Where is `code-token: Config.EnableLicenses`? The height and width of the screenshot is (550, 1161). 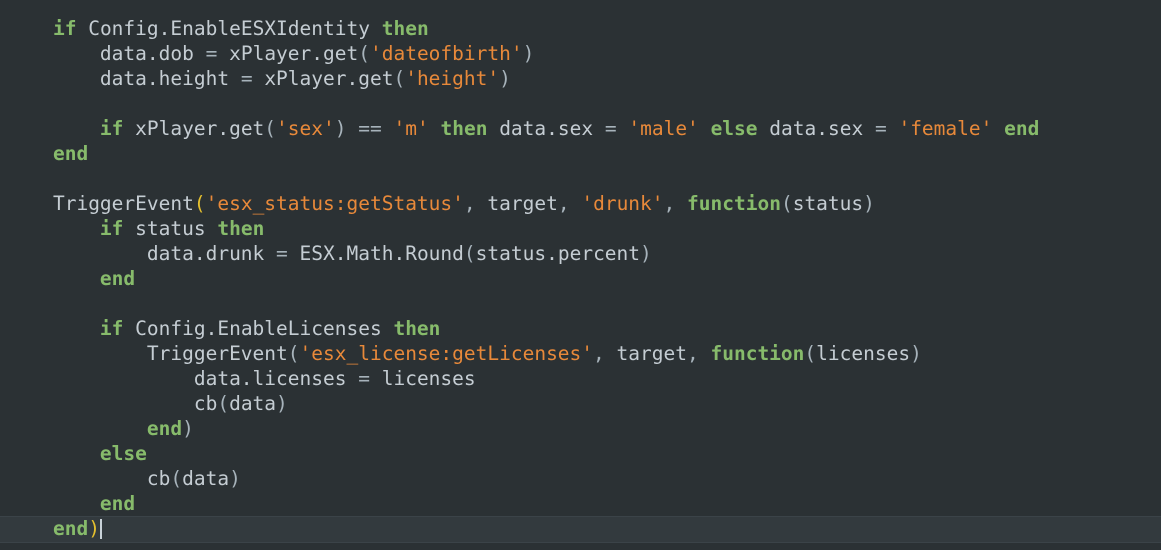 code-token: Config.EnableLicenses is located at coordinates (258, 328).